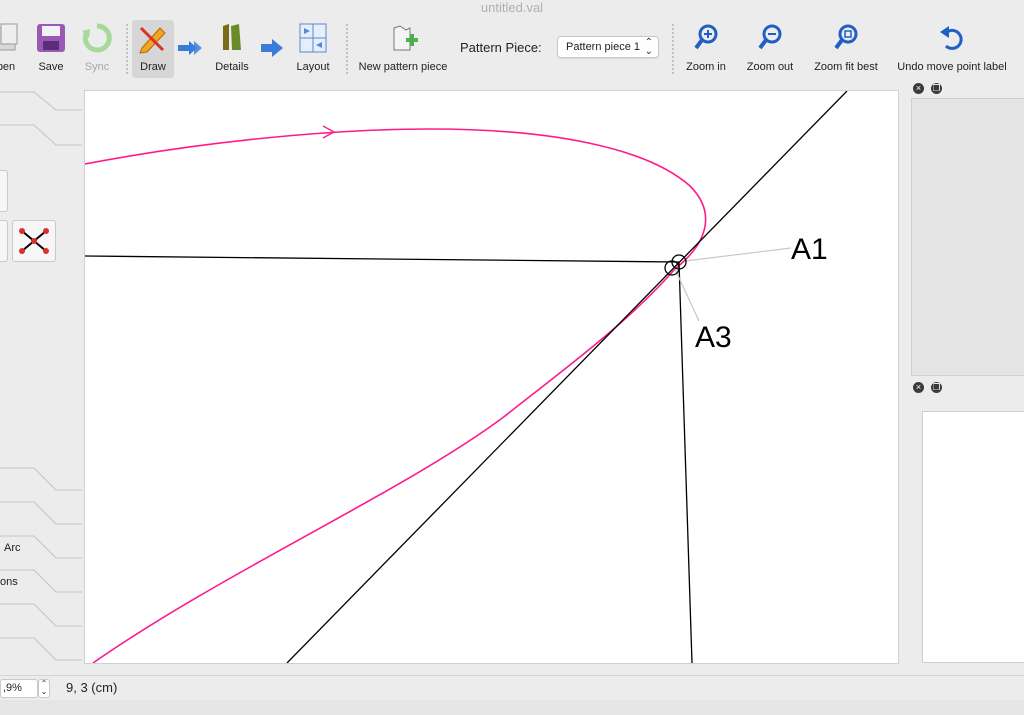  I want to click on chevron-updown-icon: ⌃ ⌄, so click(648, 47).